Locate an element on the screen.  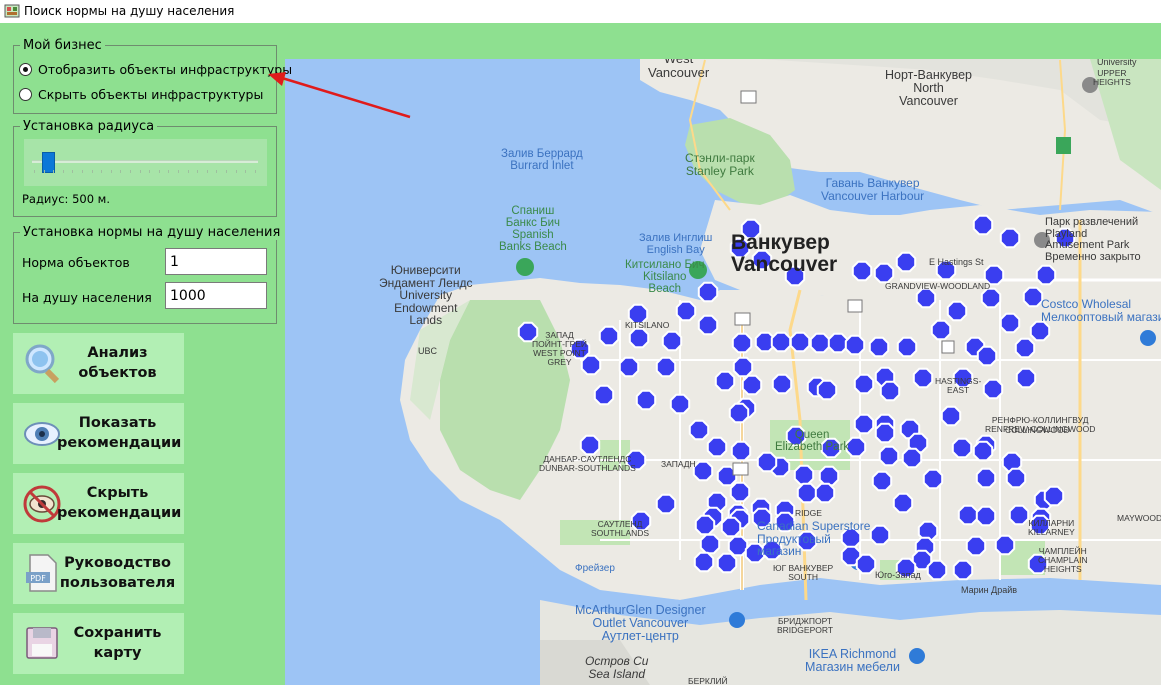
hide-recommendations-button: Скрыть рекомендации is located at coordinates (98, 503).